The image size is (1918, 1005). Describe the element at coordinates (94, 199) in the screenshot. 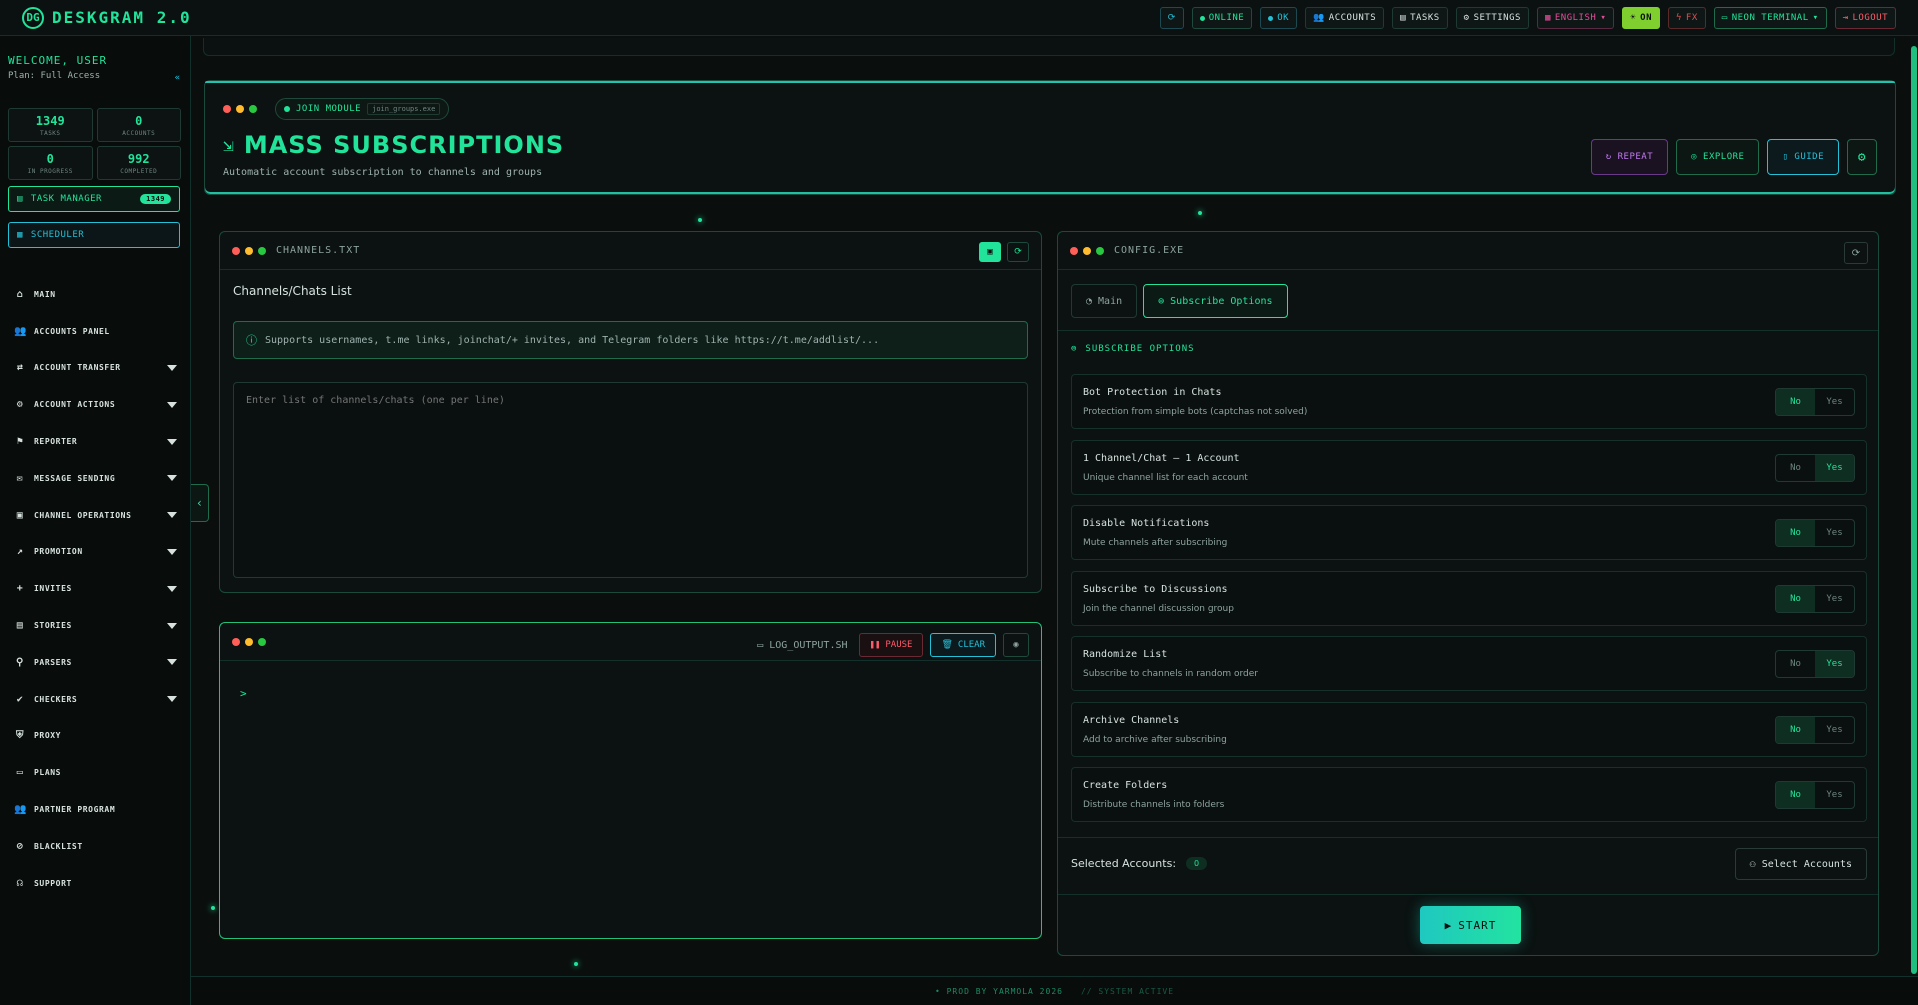

I see `task-manager-button: ▤ TASK MANAGER 1349` at that location.